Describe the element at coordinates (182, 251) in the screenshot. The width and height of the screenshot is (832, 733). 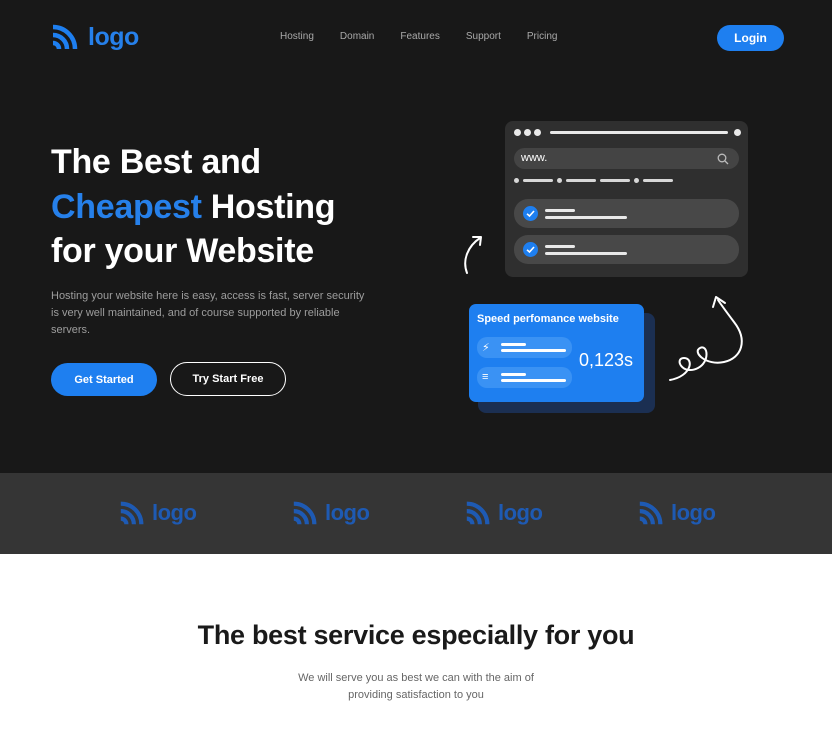
I see `hero-title-line3: for your Website` at that location.